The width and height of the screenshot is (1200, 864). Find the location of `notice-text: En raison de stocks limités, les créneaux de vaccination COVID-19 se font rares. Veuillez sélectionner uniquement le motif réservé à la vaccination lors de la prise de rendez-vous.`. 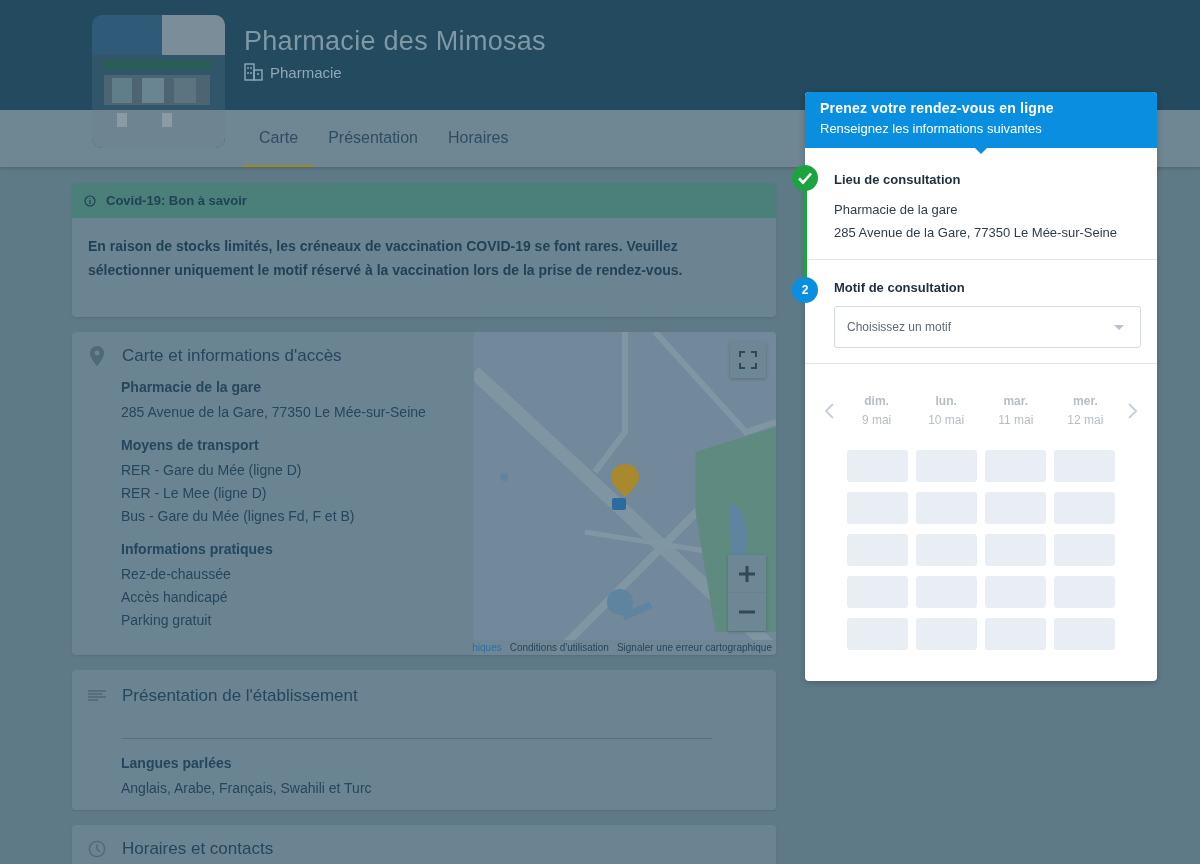

notice-text: En raison de stocks limités, les créneaux de vaccination COVID-19 se font rares. Veuillez sélectionner uniquement le motif réservé à la vaccination lors de la prise de rendez-vous. is located at coordinates (385, 258).